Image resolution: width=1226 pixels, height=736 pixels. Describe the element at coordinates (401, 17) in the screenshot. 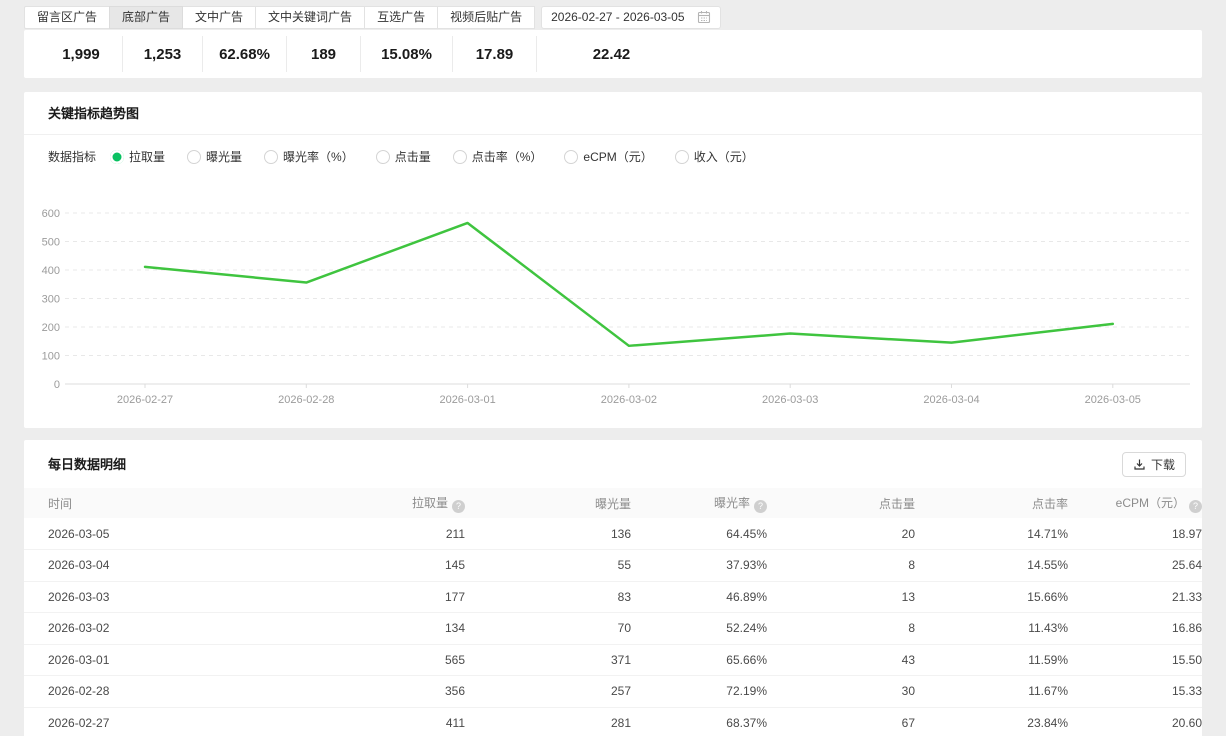

I see `ad-type-tab-4: 互选广告` at that location.